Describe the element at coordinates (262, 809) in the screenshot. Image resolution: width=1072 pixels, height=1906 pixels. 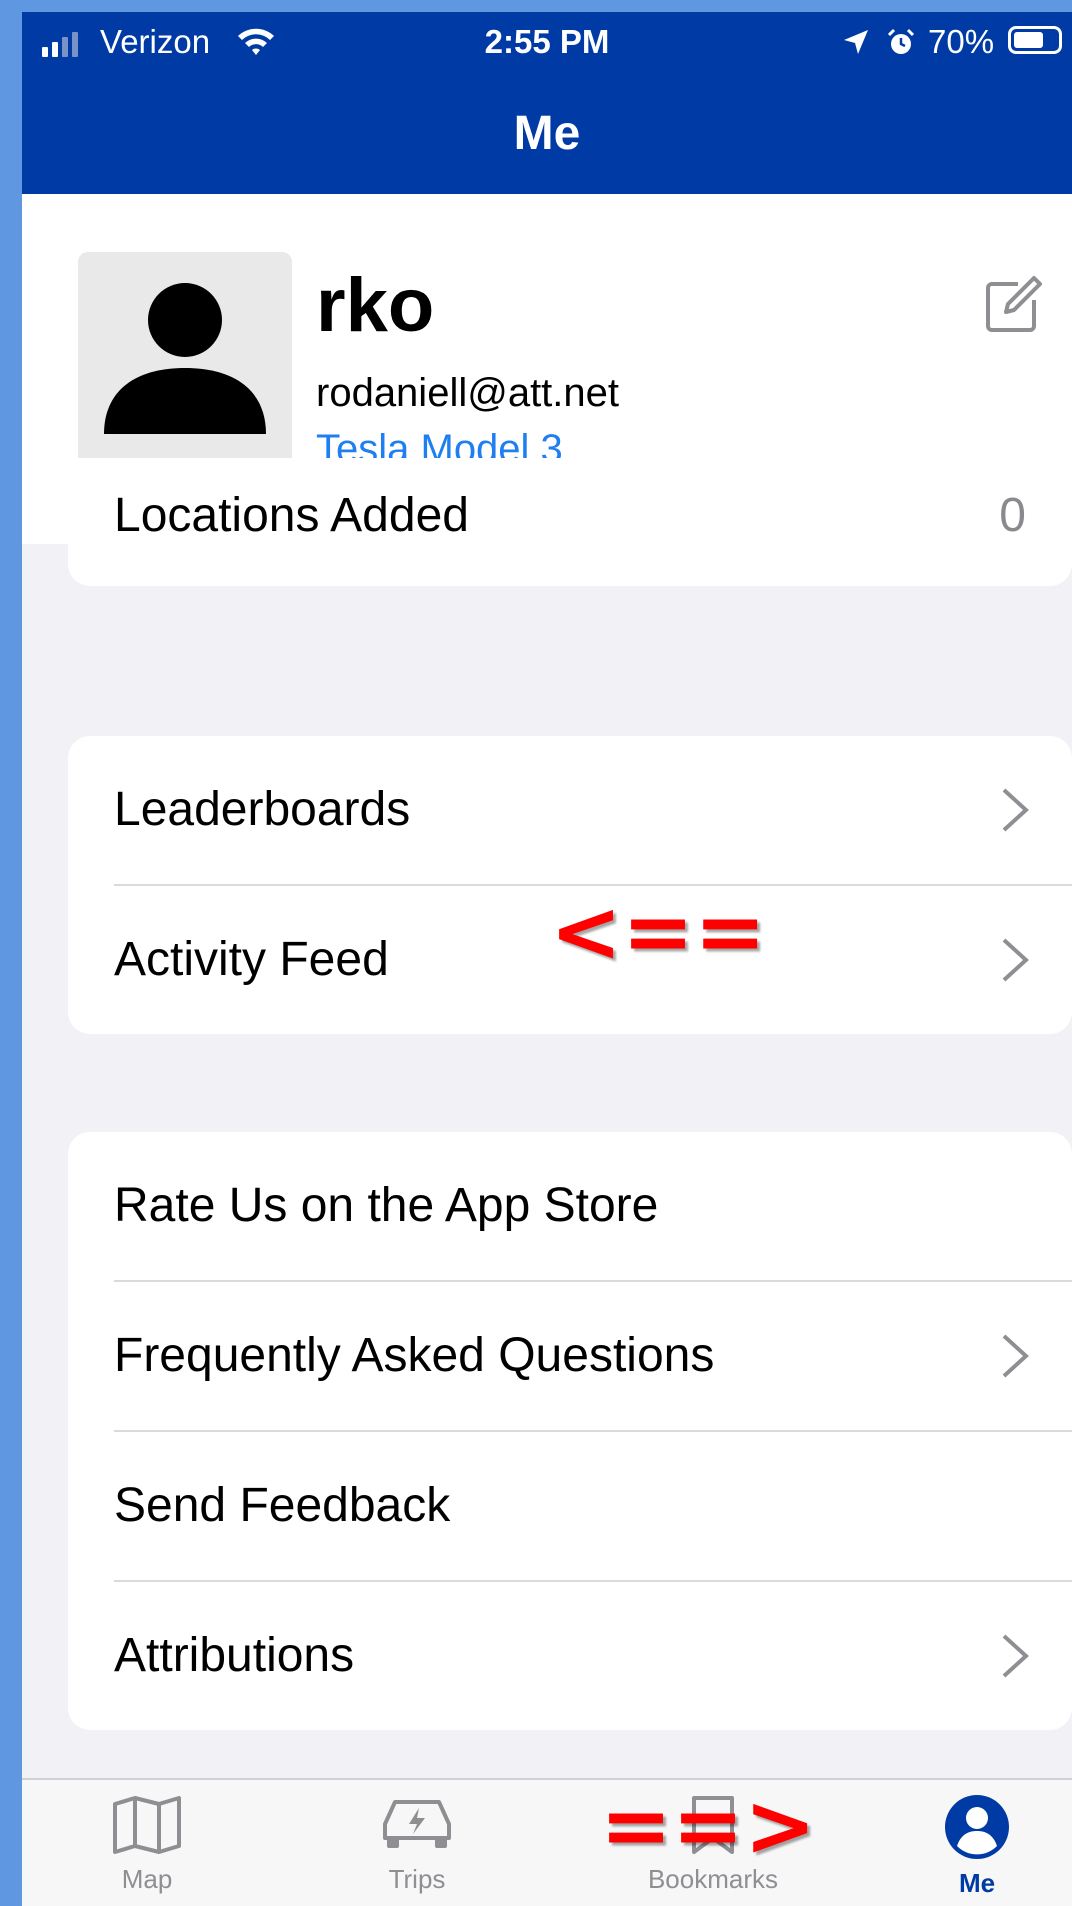
I see `row-label: Leaderboards` at that location.